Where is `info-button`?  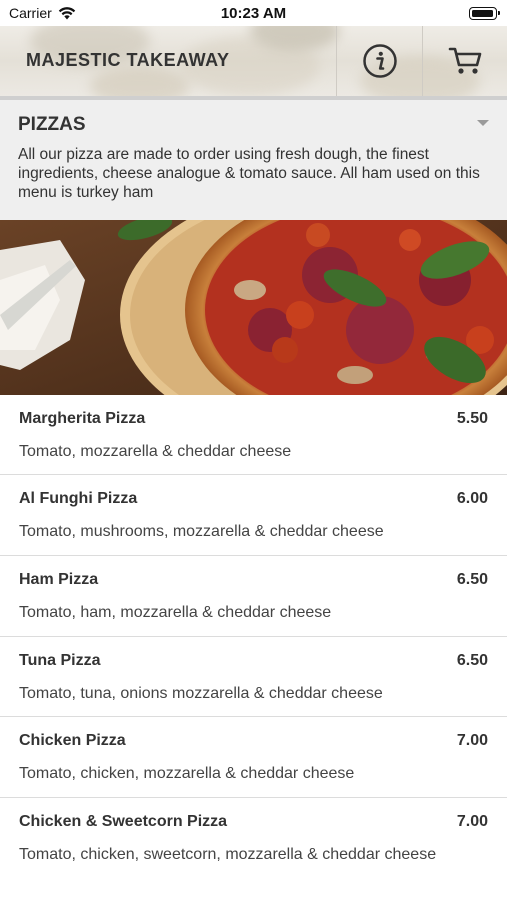 info-button is located at coordinates (379, 61).